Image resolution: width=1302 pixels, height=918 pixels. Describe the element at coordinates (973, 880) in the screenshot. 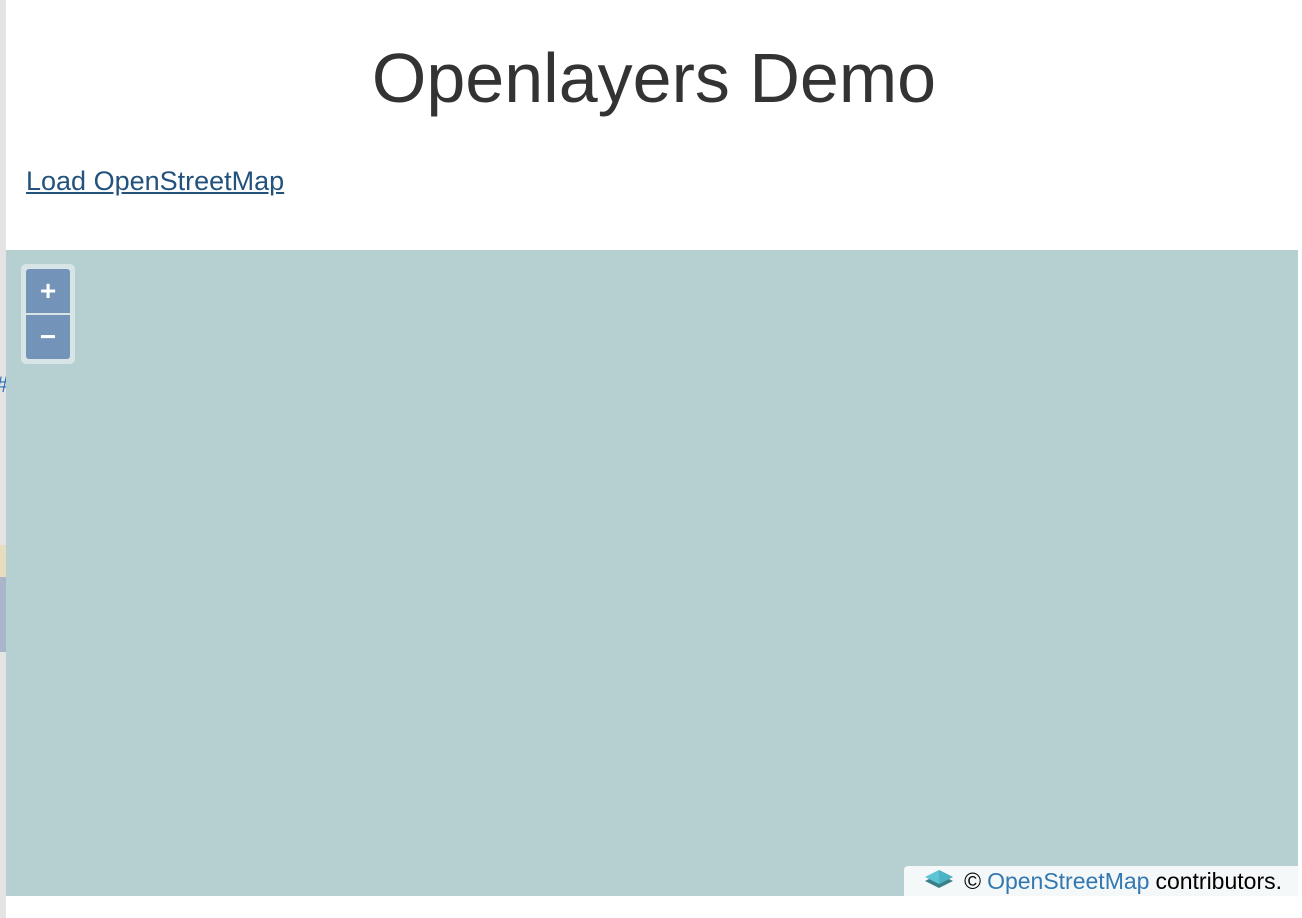

I see `copyright-symbol: ©` at that location.